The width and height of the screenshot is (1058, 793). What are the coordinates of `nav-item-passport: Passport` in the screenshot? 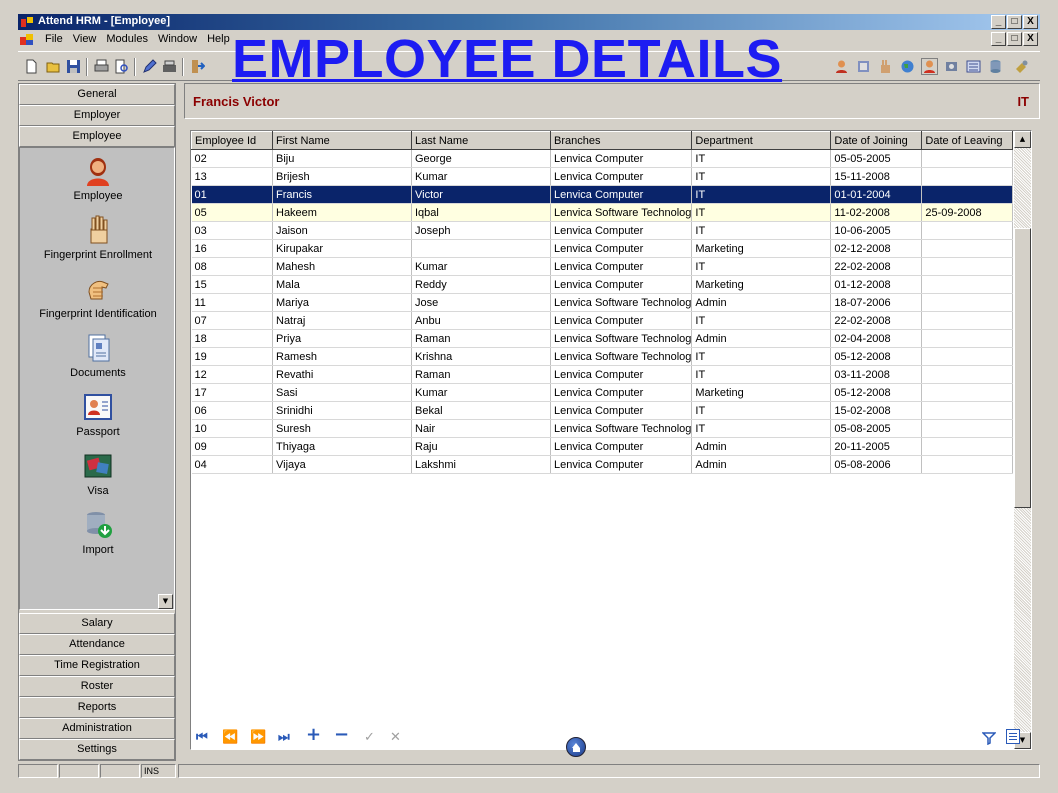 It's located at (98, 415).